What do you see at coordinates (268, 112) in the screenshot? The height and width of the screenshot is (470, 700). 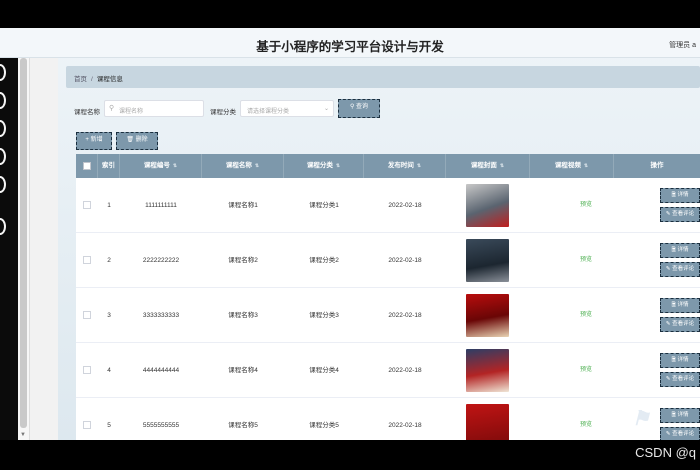 I see `course-category-placeholder: 请选择课程分类` at bounding box center [268, 112].